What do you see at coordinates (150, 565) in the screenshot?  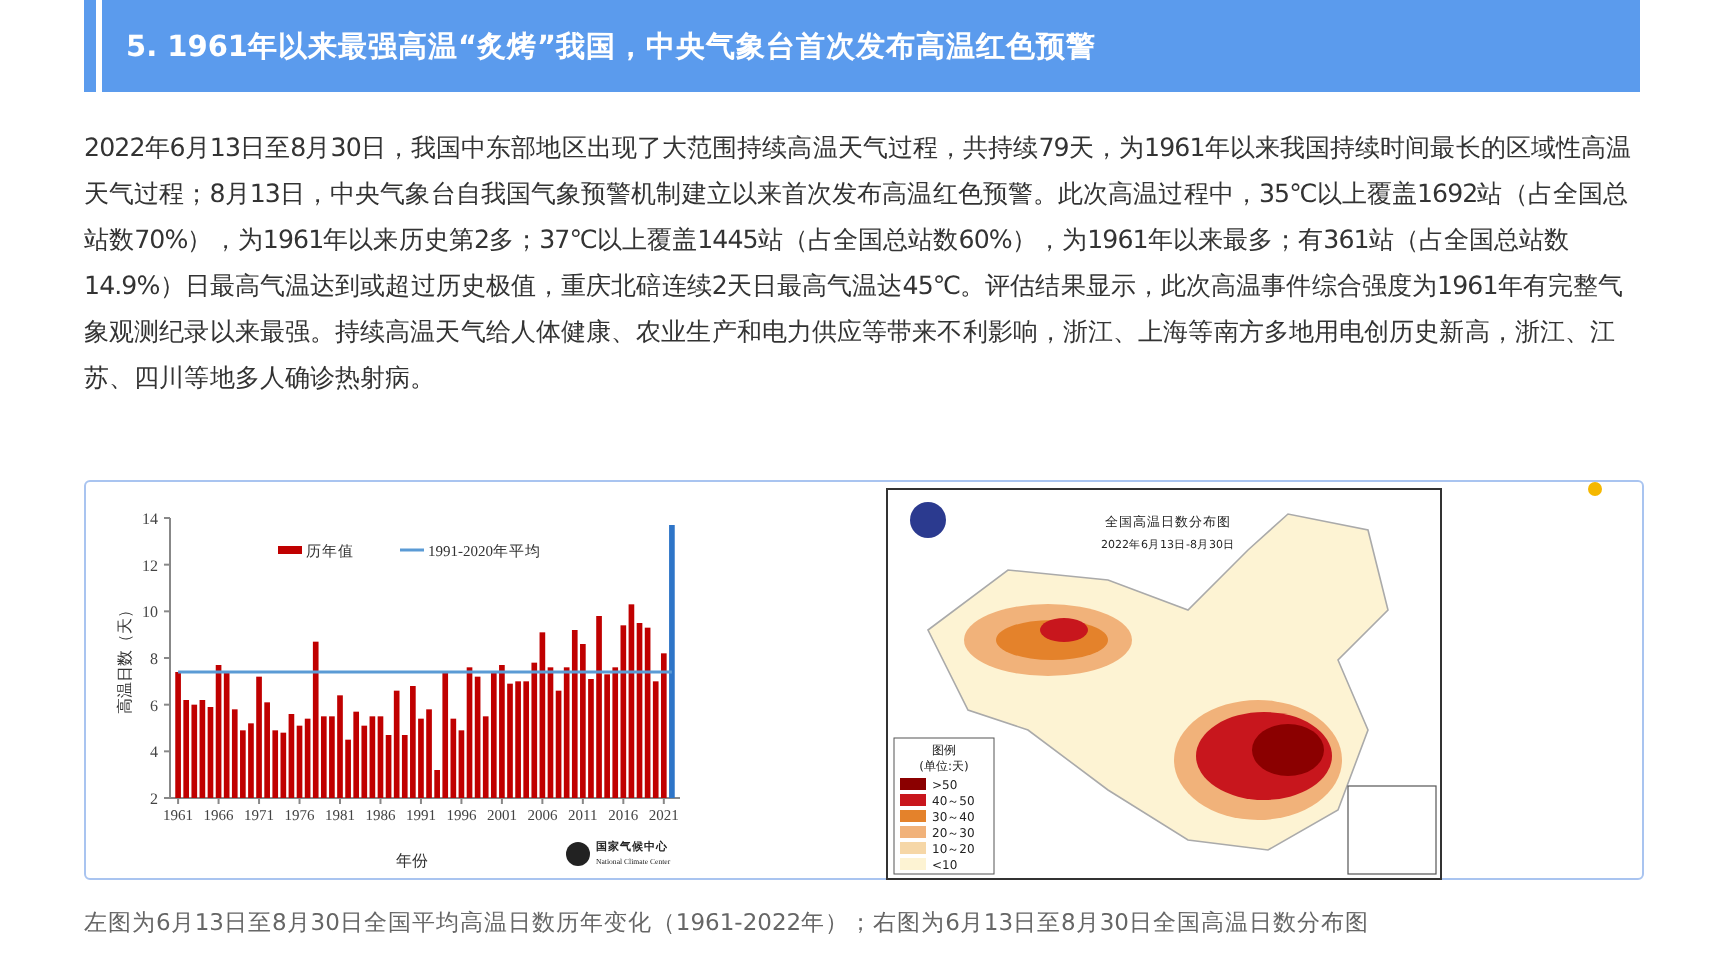 I see `y-tick-label: 12` at bounding box center [150, 565].